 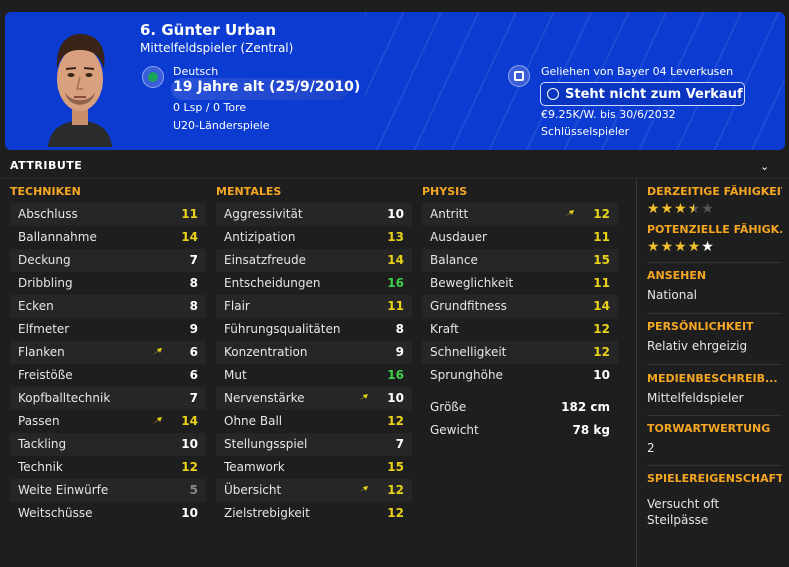 What do you see at coordinates (714, 388) in the screenshot?
I see `media-description: MEDIENBESCHREIB... Mittelfeldspieler` at bounding box center [714, 388].